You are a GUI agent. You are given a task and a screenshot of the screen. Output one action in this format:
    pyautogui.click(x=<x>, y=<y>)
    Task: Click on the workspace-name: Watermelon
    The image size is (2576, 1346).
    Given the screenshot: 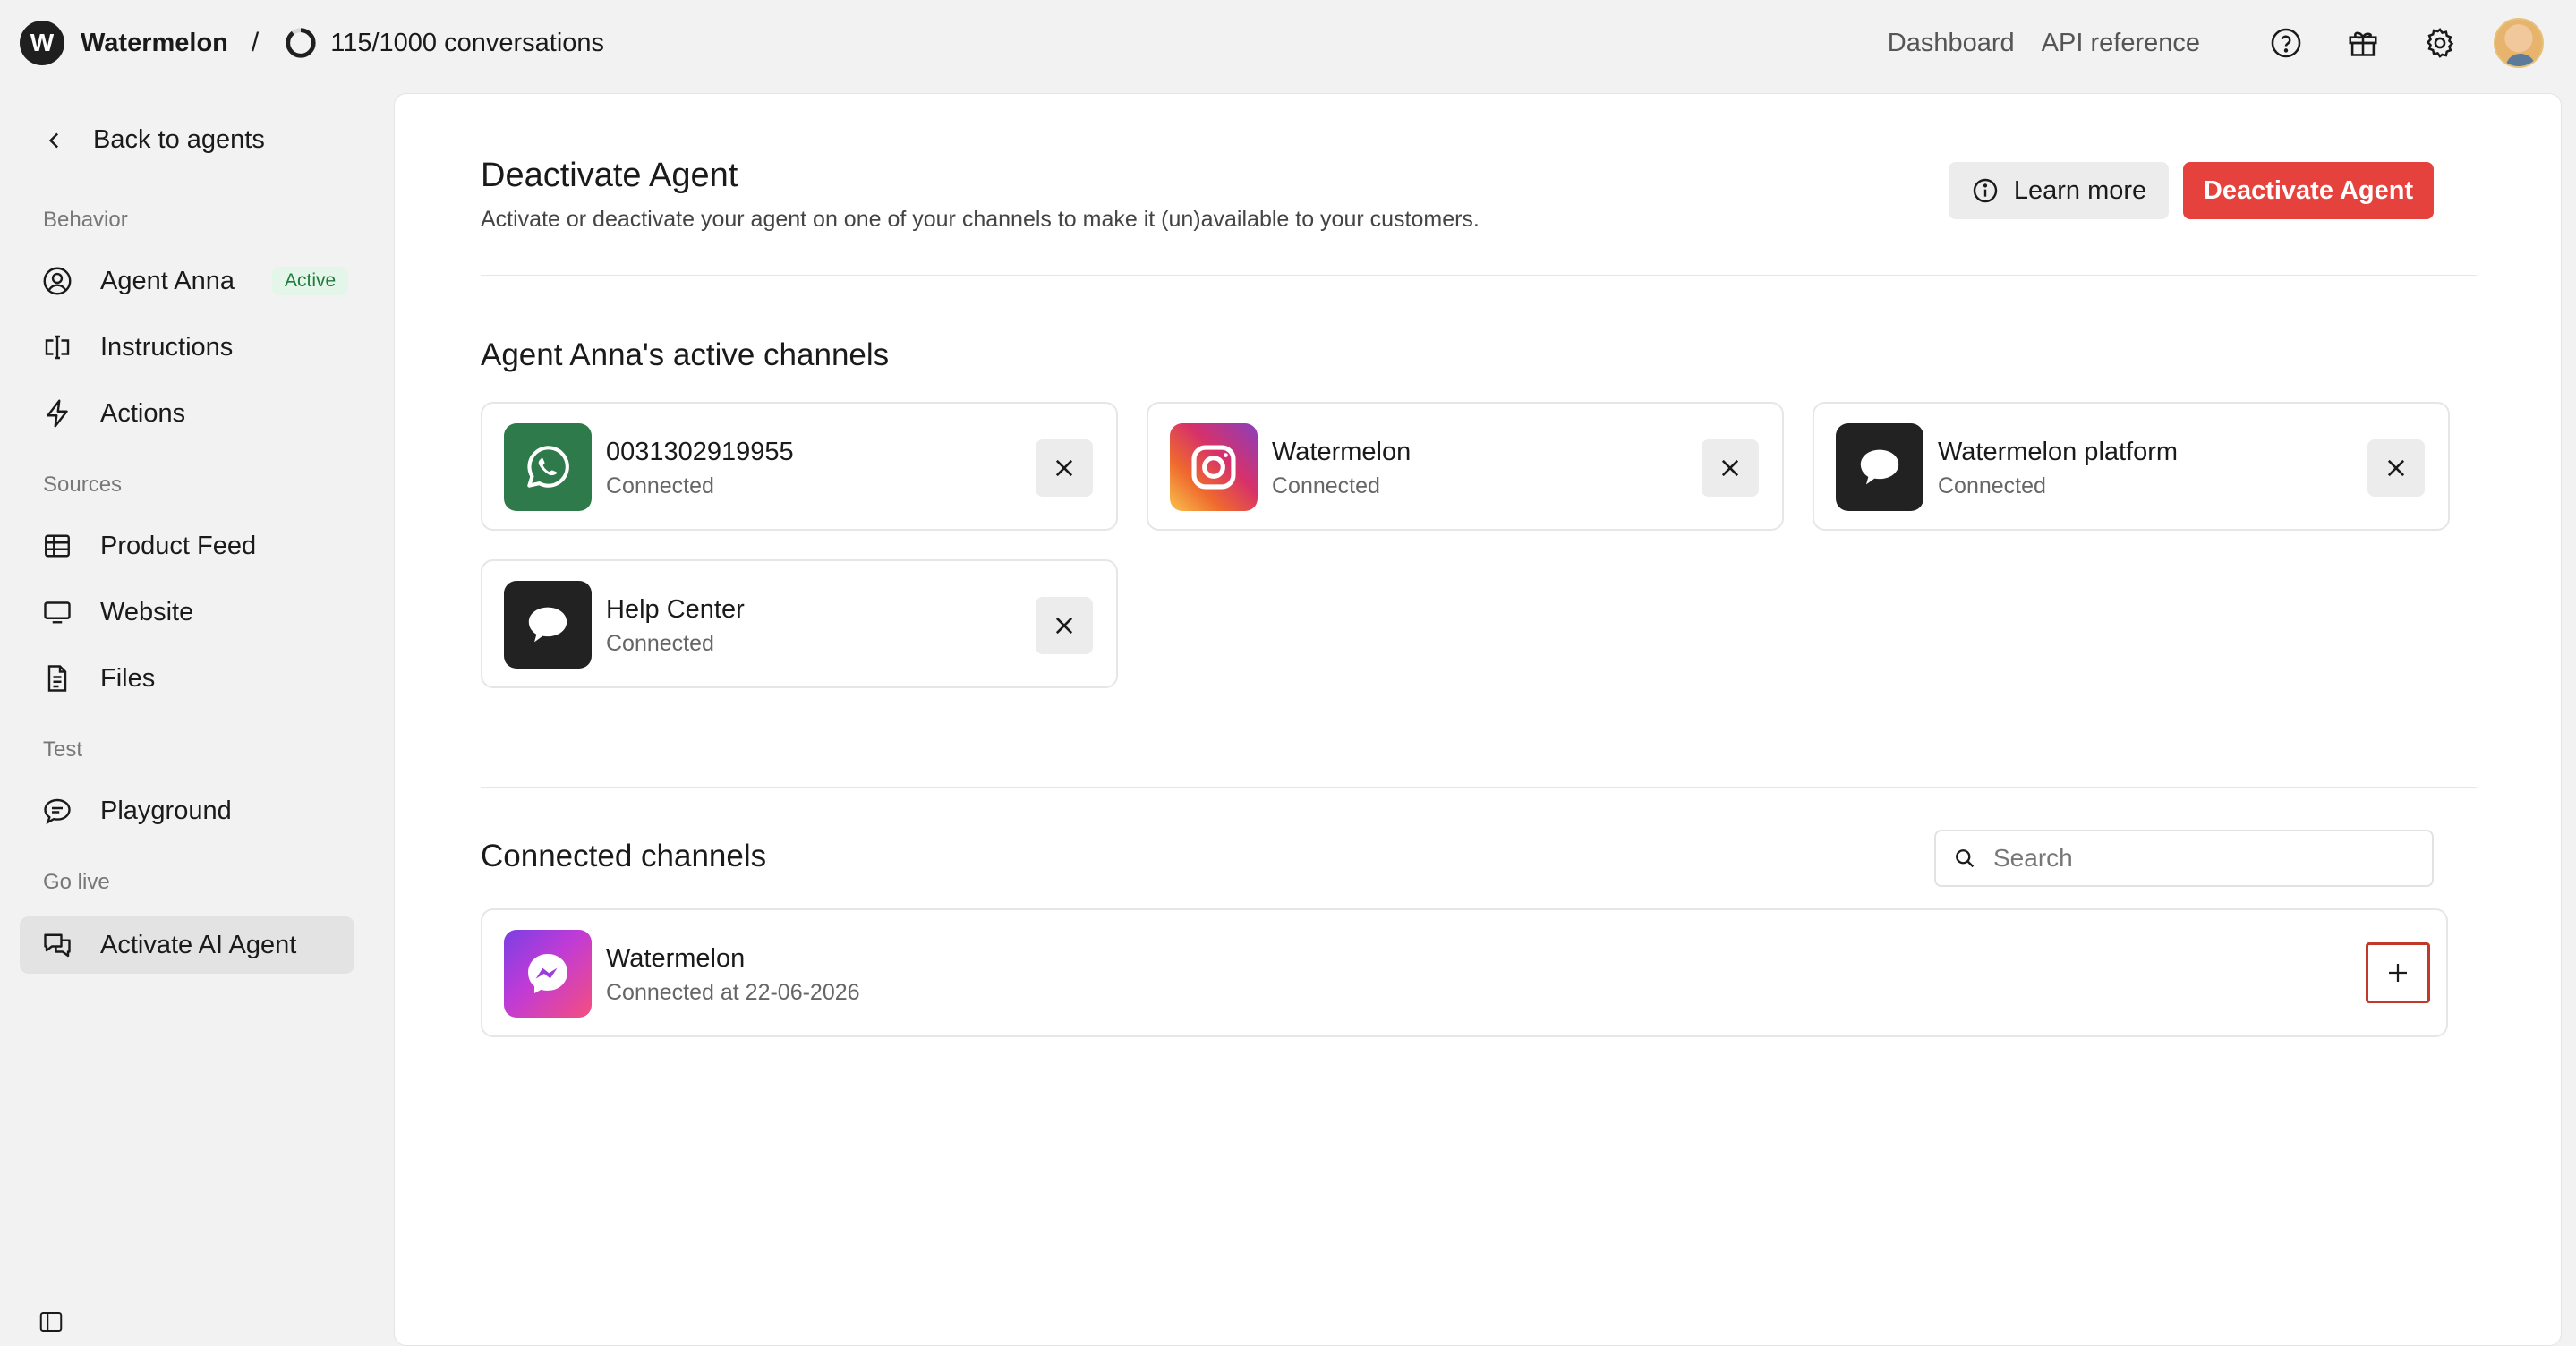 What is the action you would take?
    pyautogui.click(x=154, y=43)
    